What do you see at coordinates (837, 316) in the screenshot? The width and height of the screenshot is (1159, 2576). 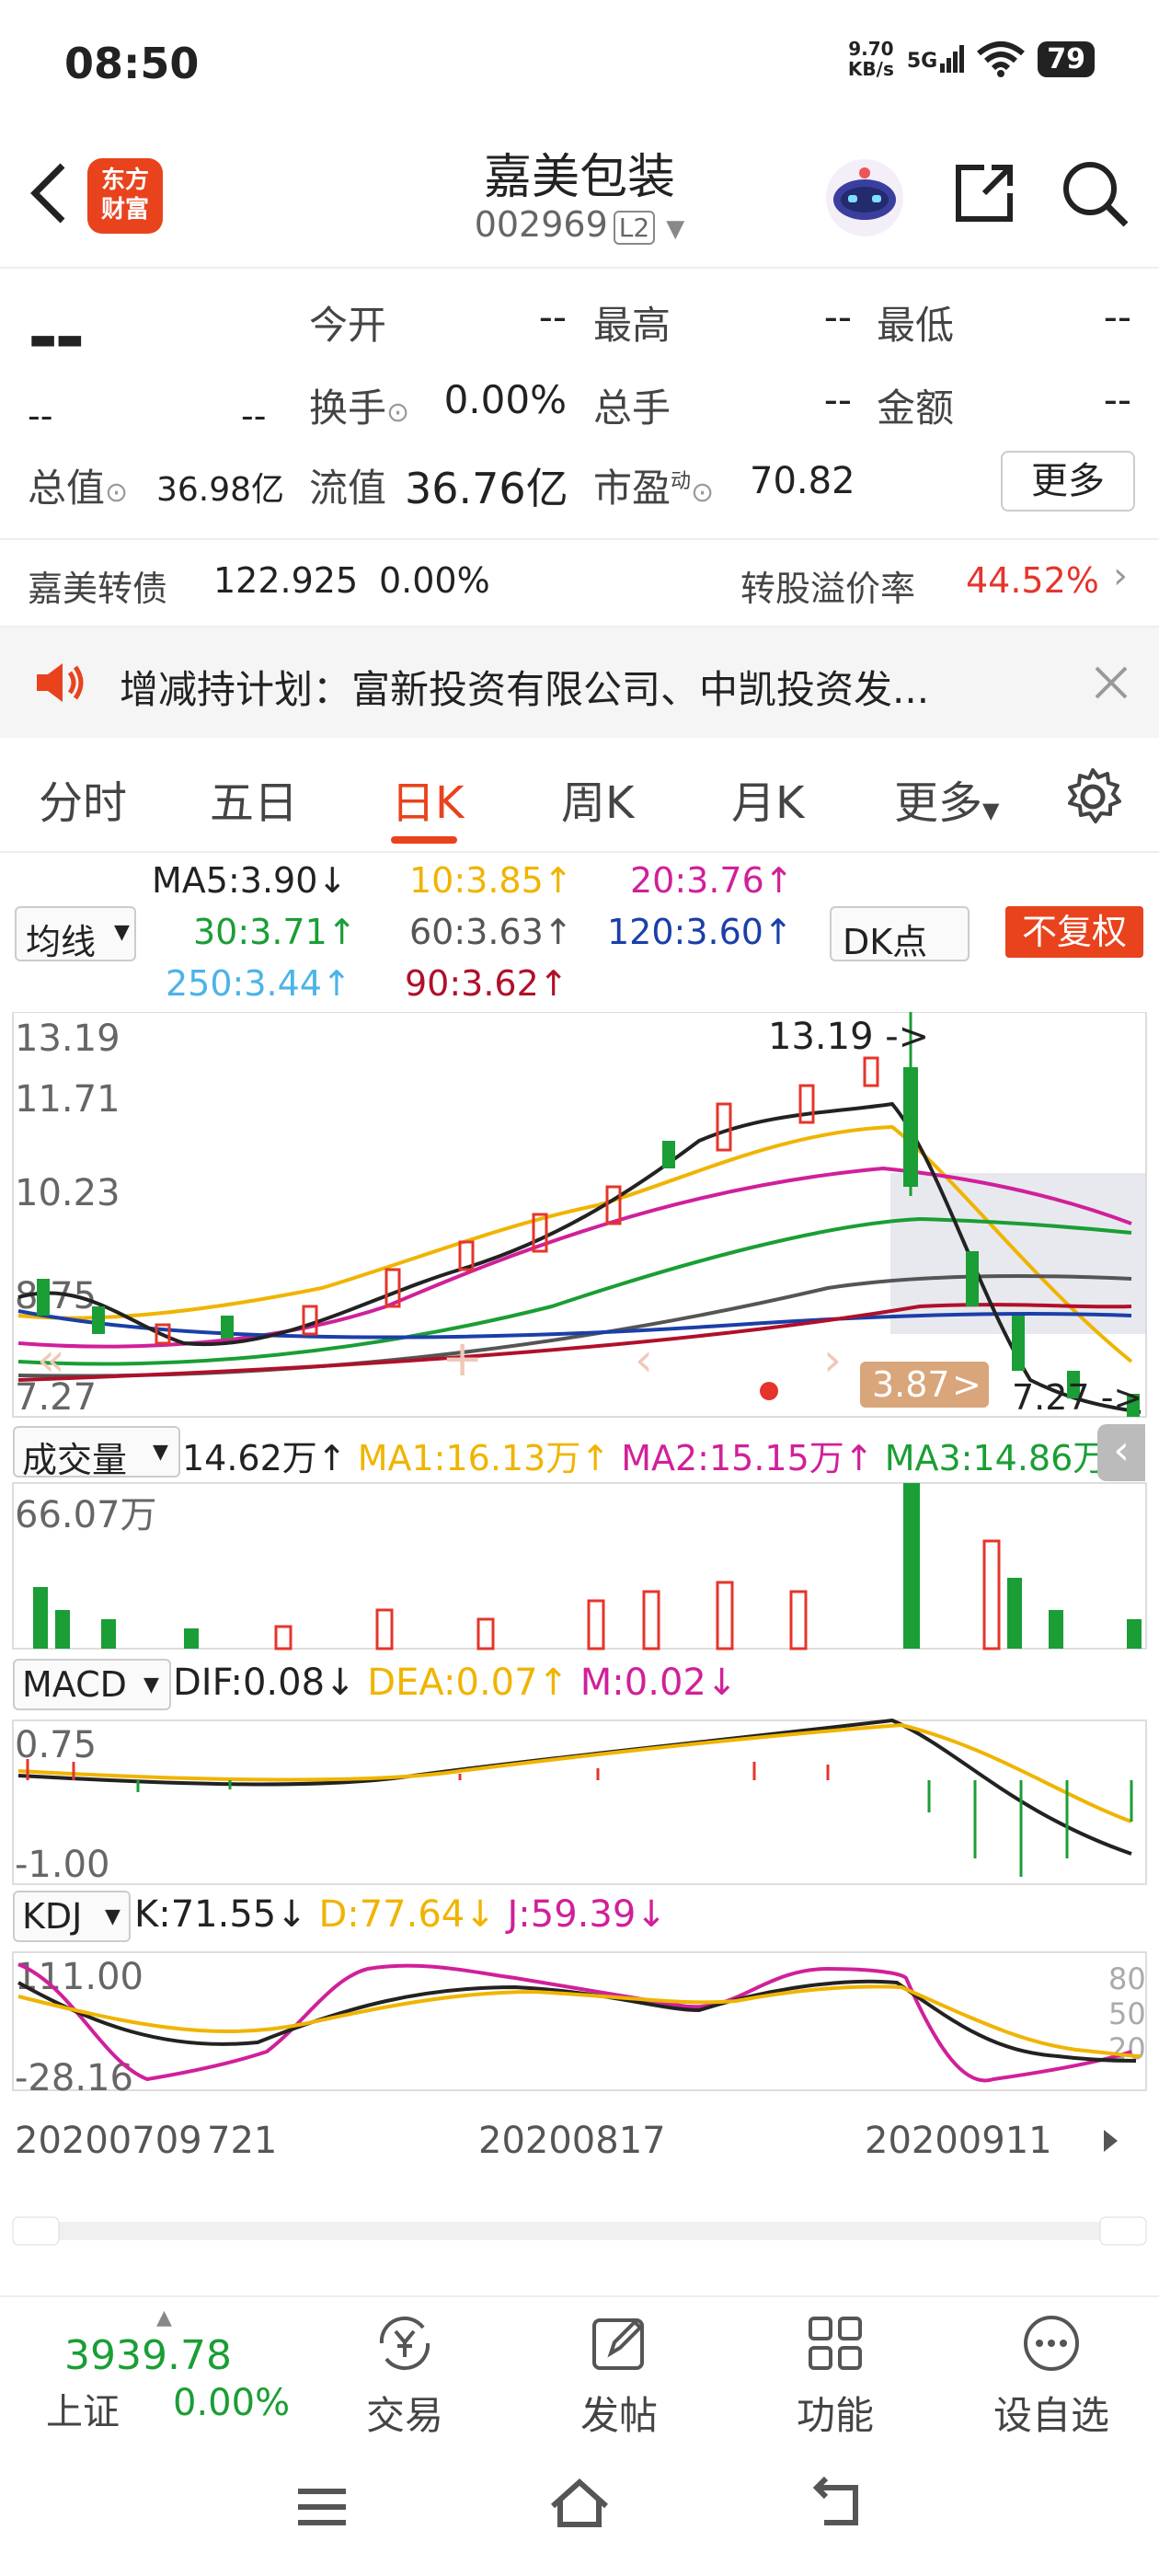 I see `high-value: --` at bounding box center [837, 316].